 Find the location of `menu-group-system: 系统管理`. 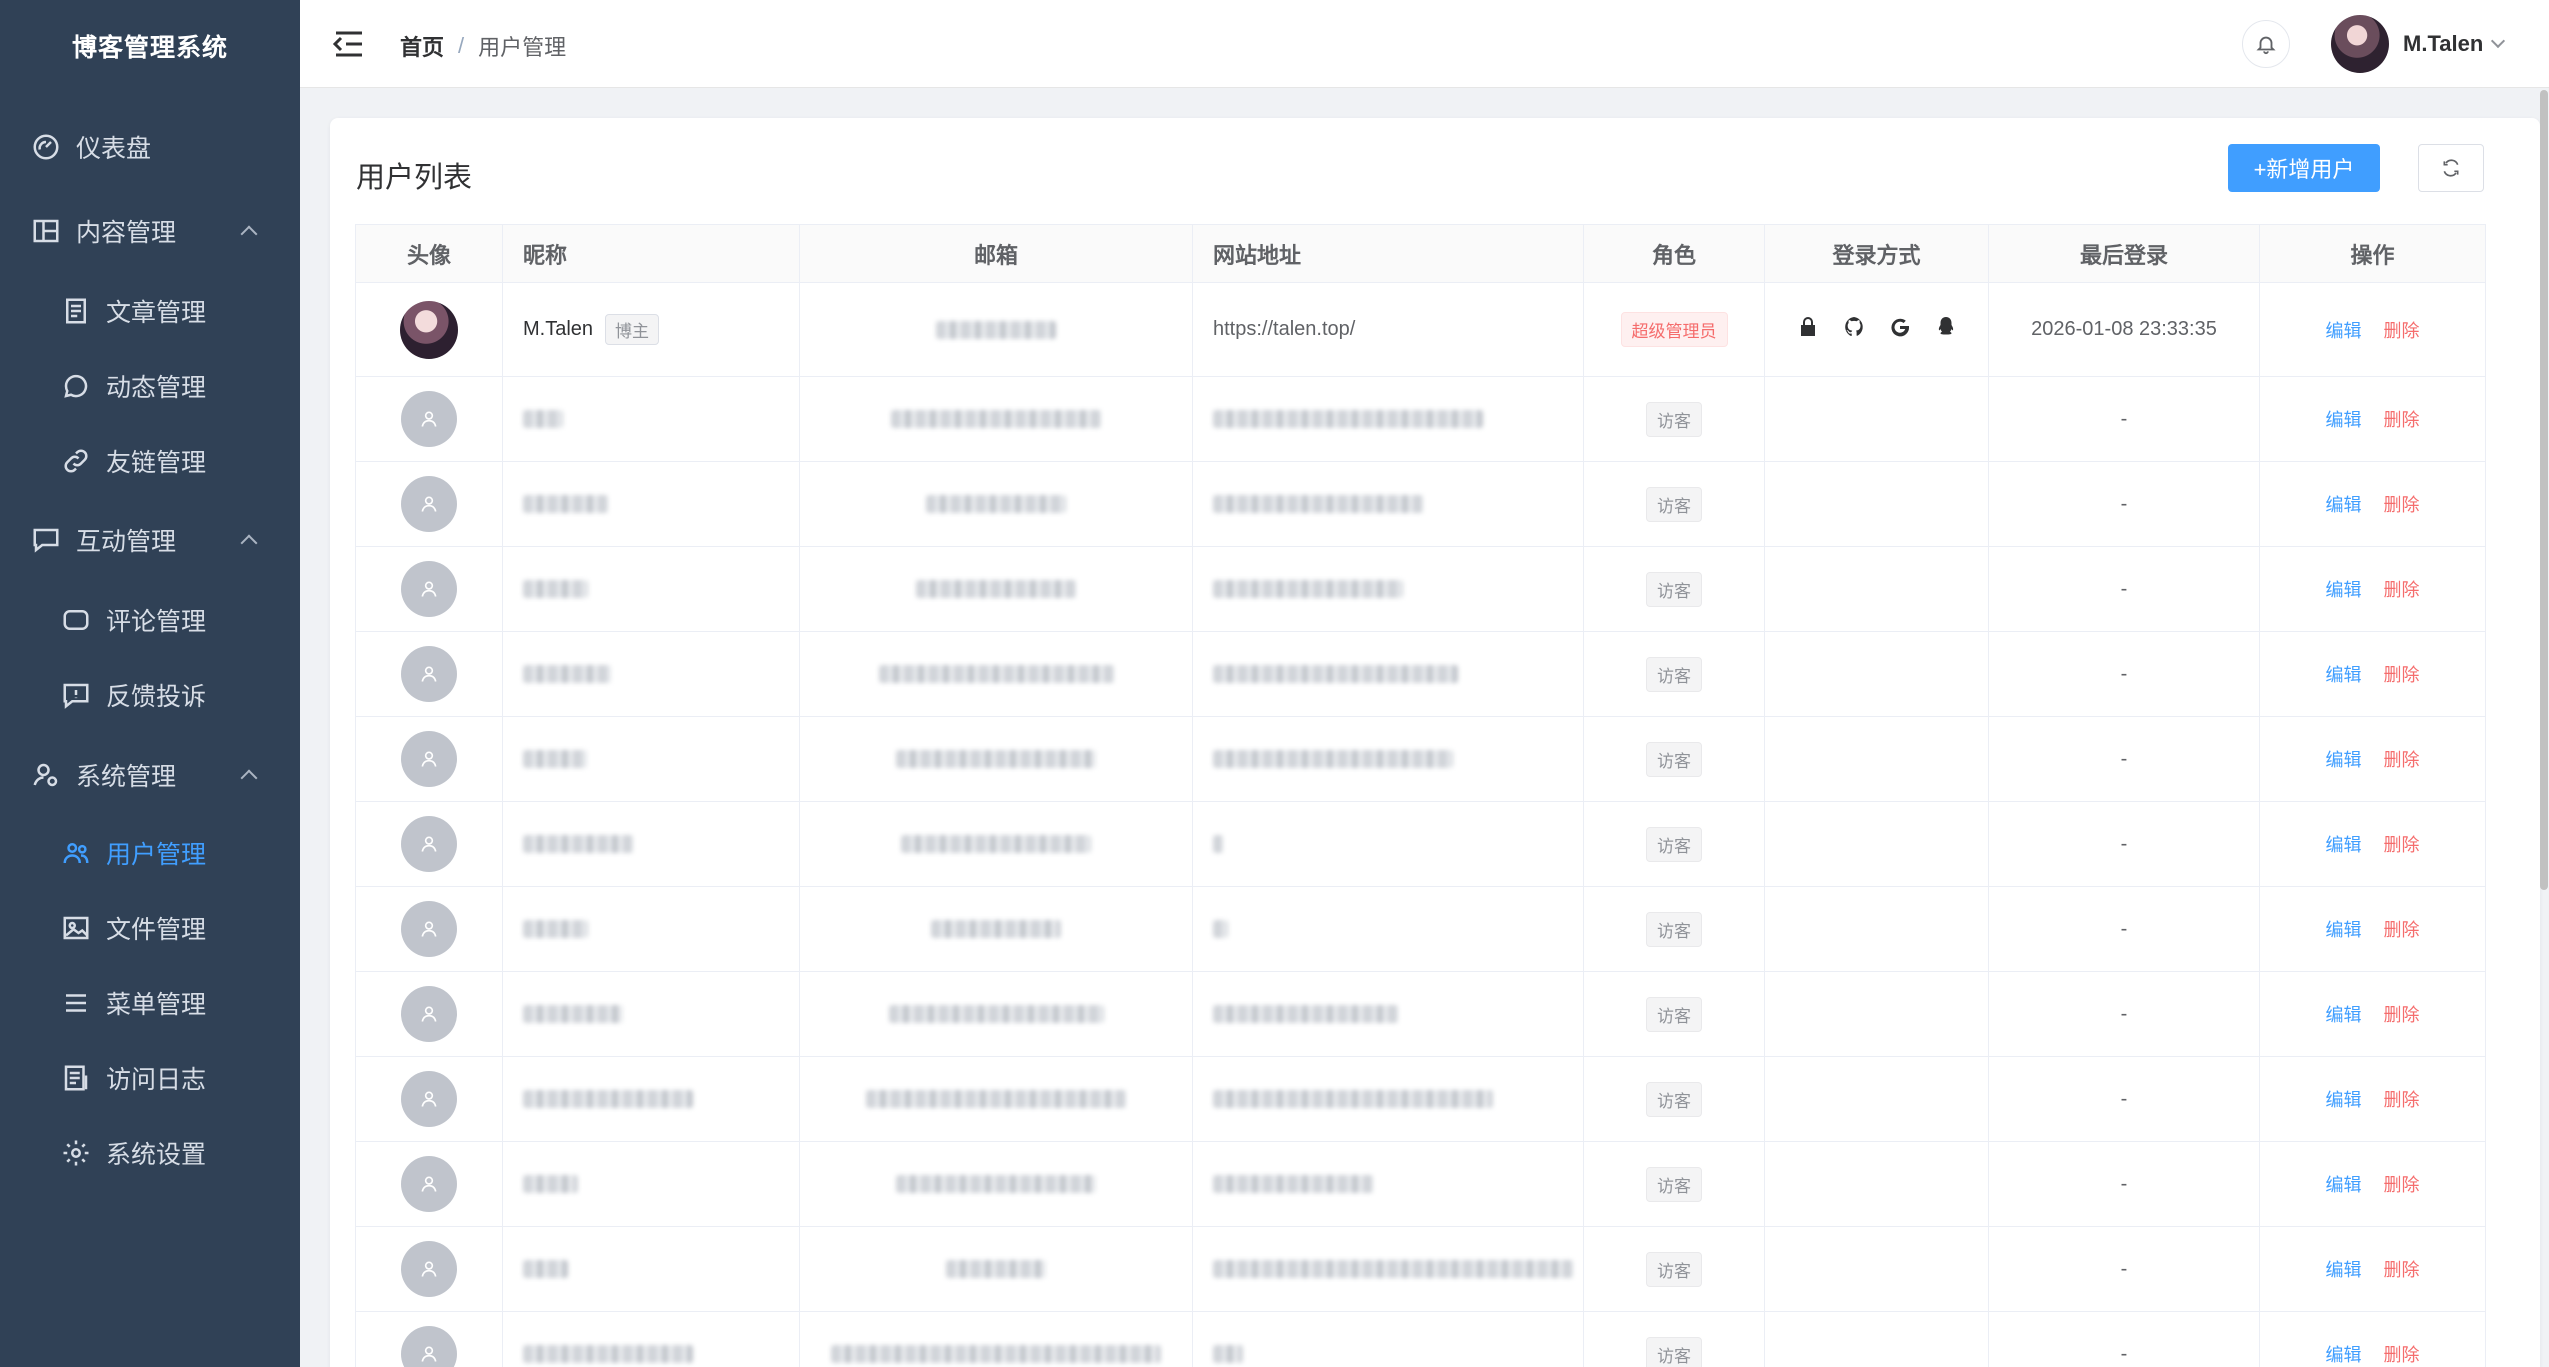

menu-group-system: 系统管理 is located at coordinates (150, 775).